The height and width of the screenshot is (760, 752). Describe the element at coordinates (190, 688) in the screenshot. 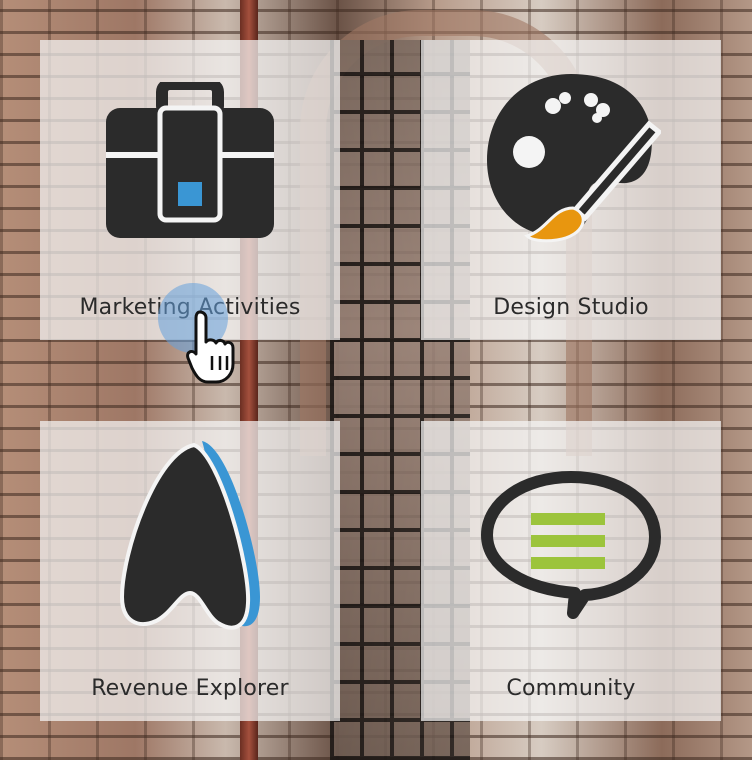

I see `tile-label: Revenue Explorer` at that location.